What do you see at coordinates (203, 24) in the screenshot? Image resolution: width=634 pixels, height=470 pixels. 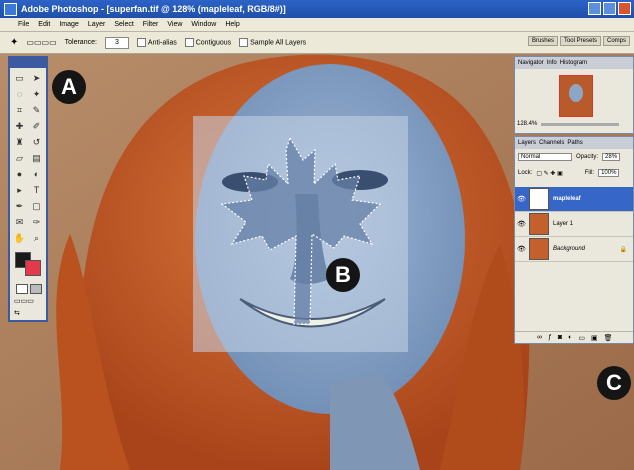 I see `menu-window: Window` at bounding box center [203, 24].